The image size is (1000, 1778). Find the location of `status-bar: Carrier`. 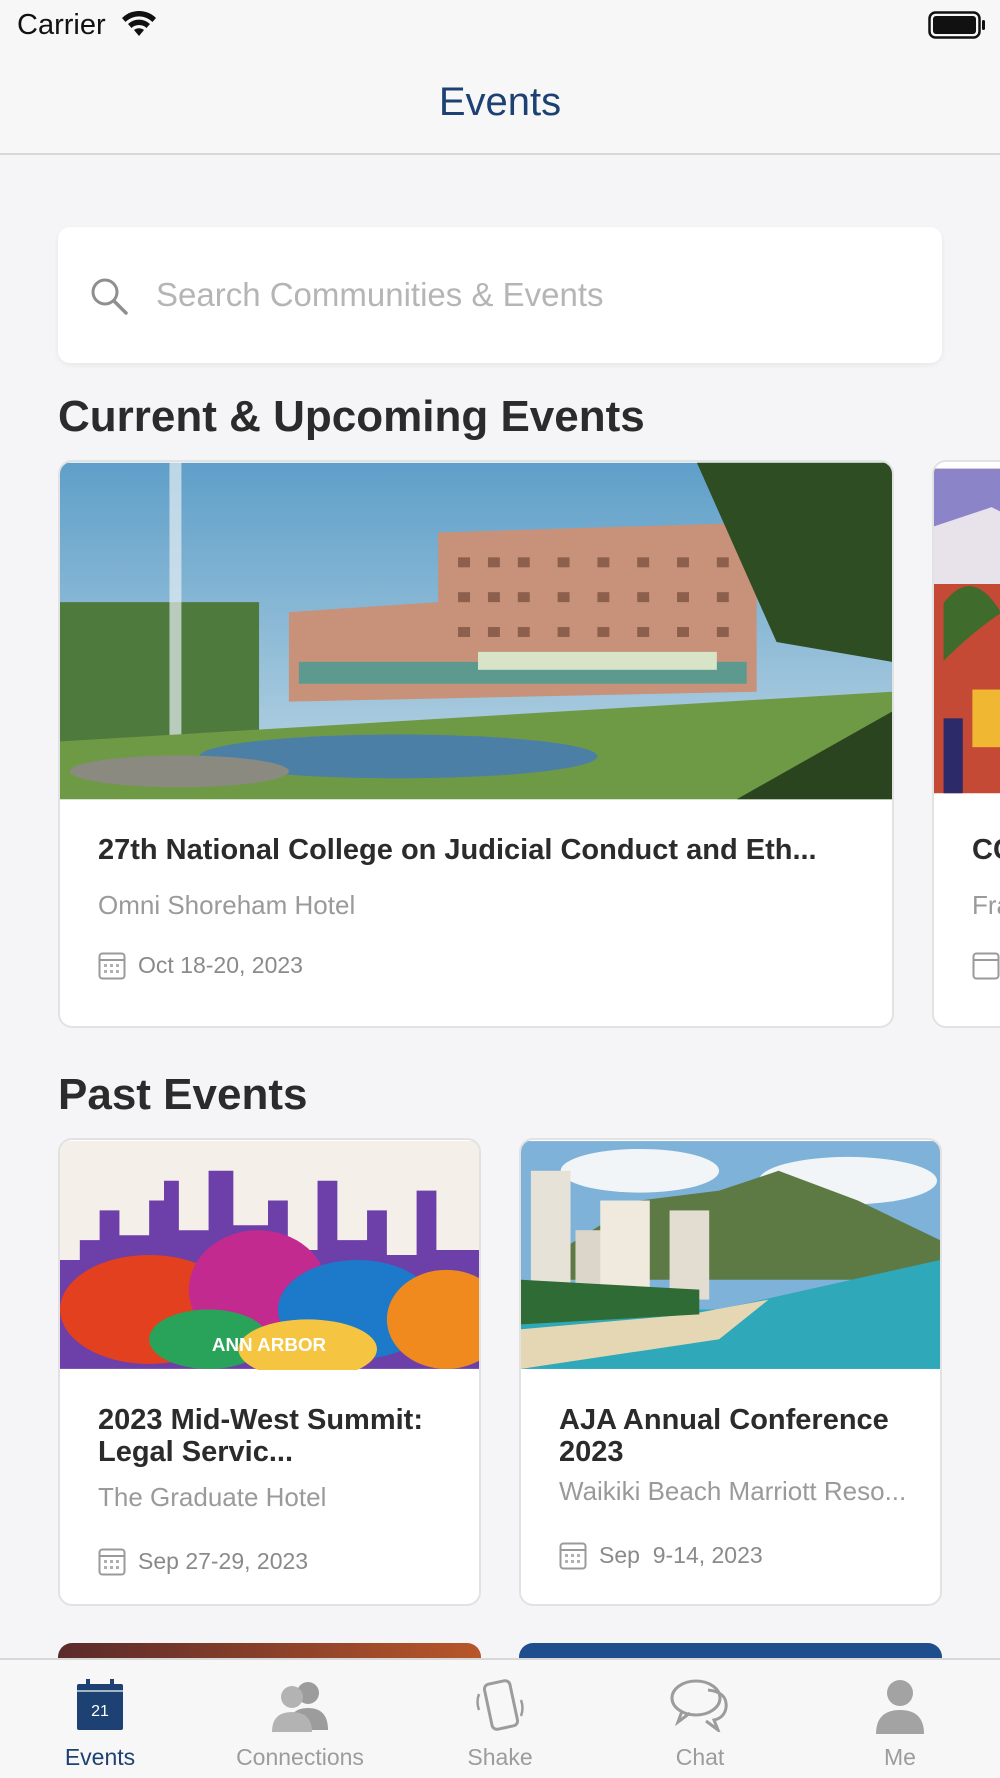

status-bar: Carrier is located at coordinates (500, 26).